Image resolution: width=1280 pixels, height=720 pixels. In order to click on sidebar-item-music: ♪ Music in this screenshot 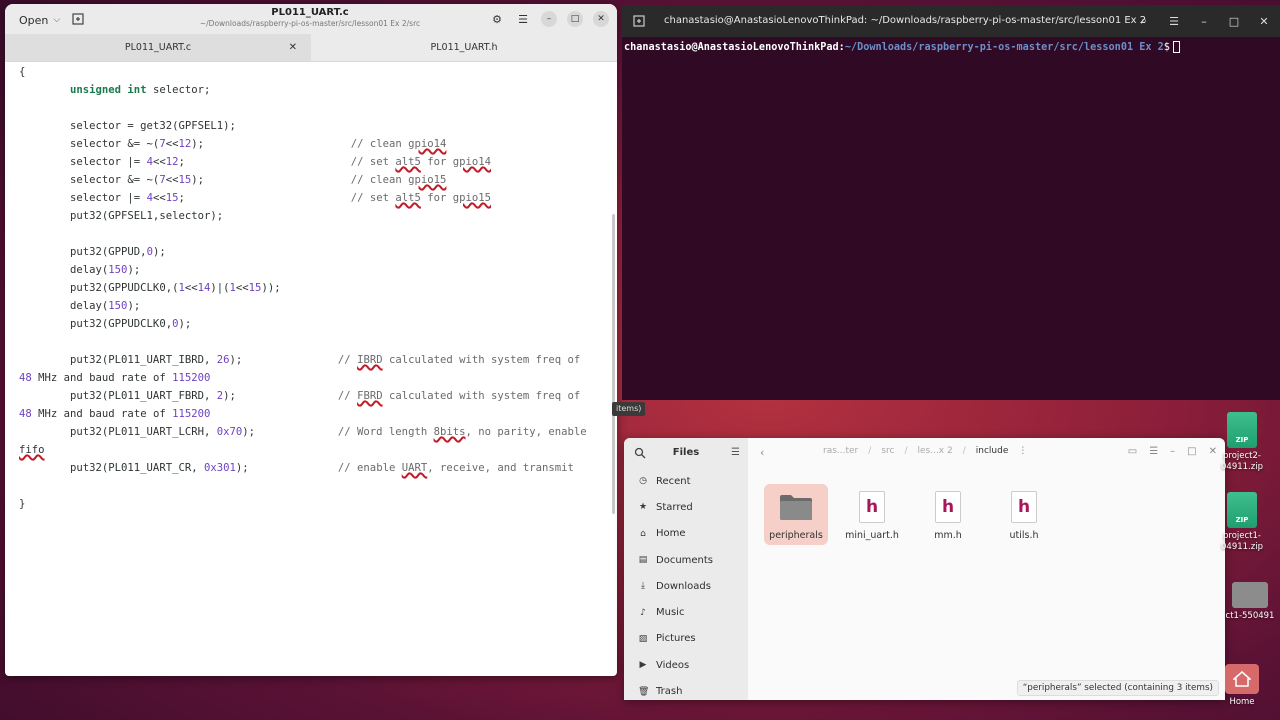, I will do `click(686, 612)`.